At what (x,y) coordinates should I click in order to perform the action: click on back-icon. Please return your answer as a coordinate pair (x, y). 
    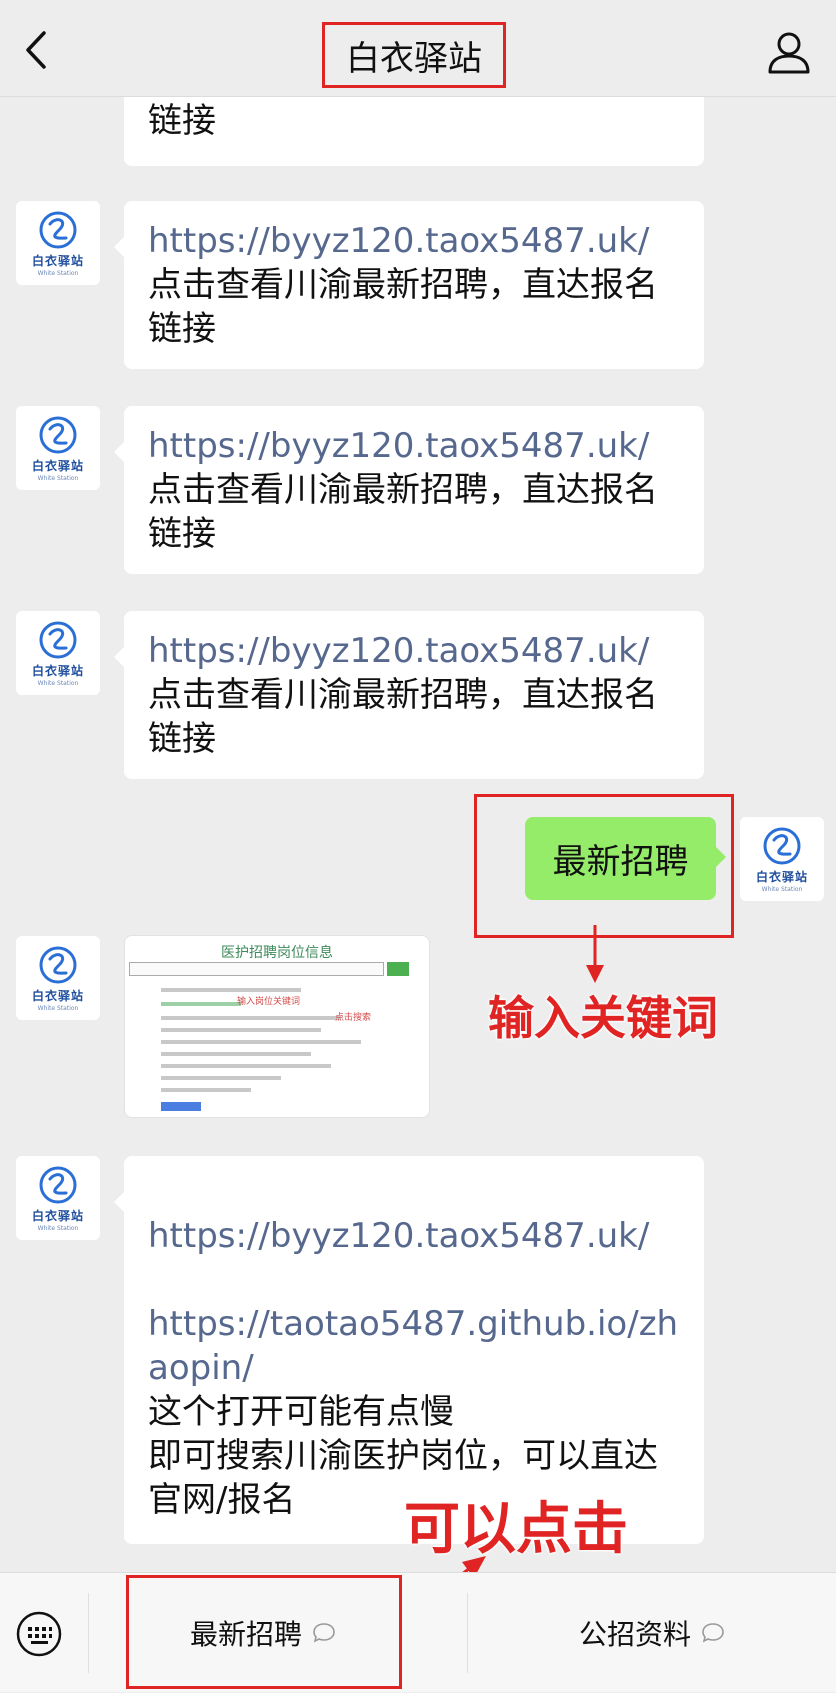
    Looking at the image, I should click on (38, 50).